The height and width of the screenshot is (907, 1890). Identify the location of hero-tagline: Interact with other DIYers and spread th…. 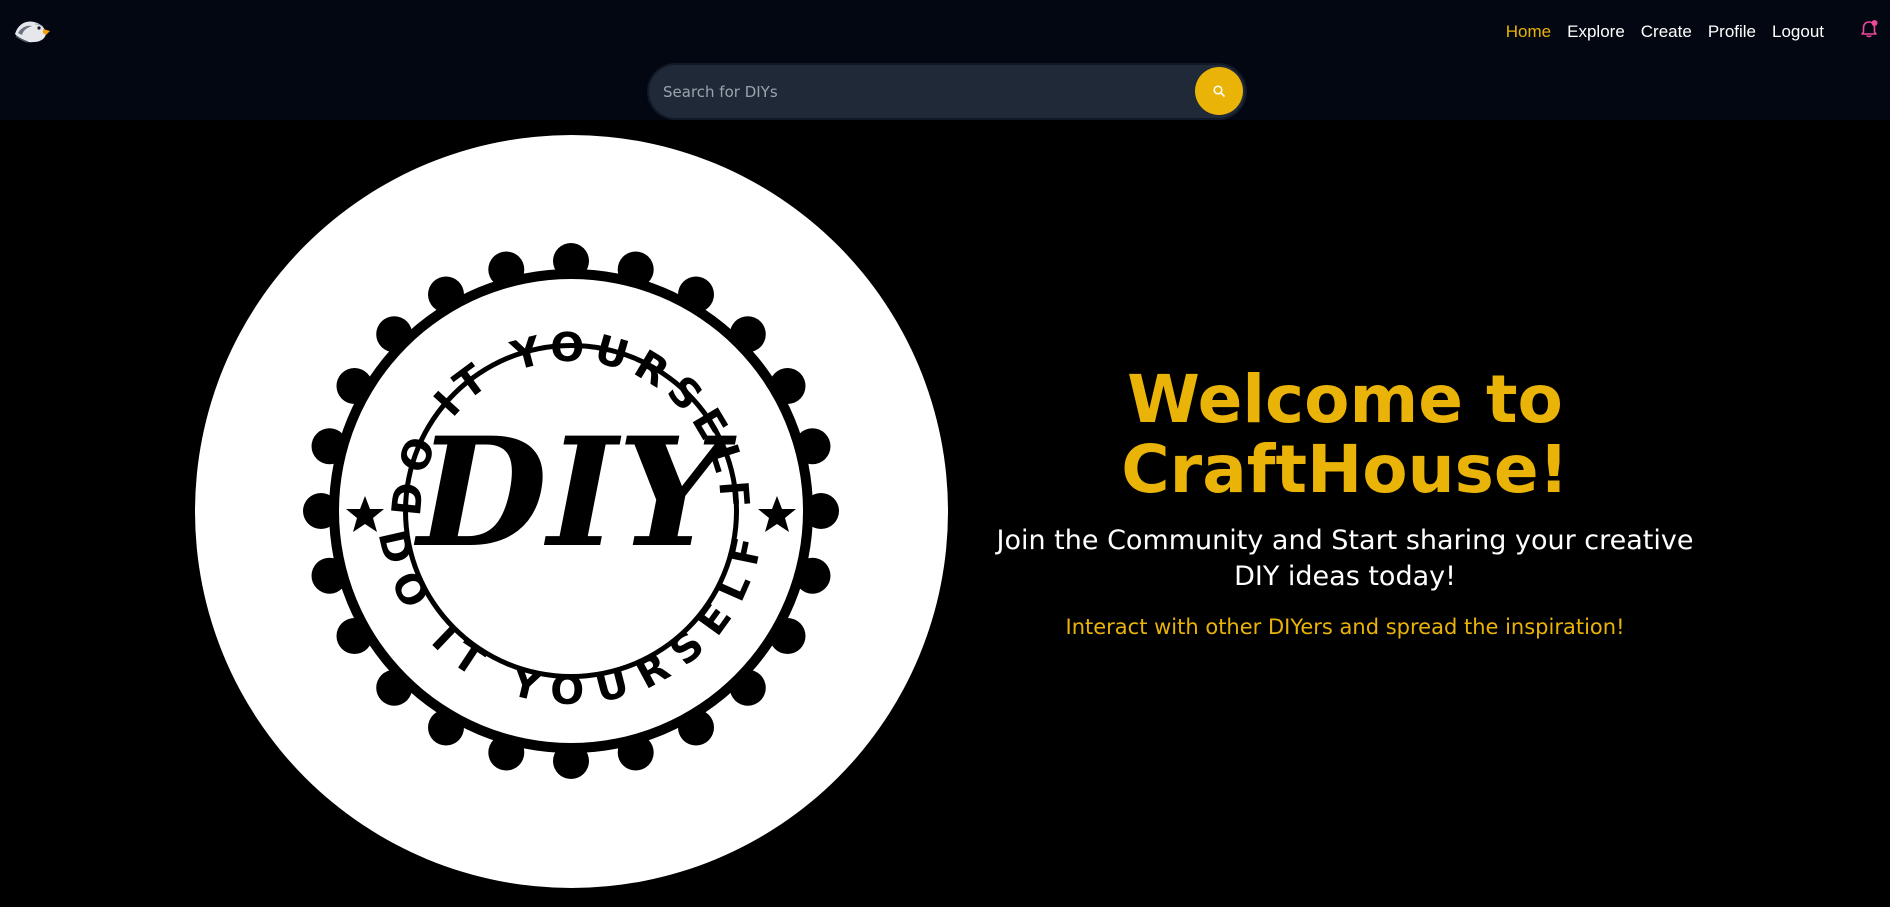
(1345, 627).